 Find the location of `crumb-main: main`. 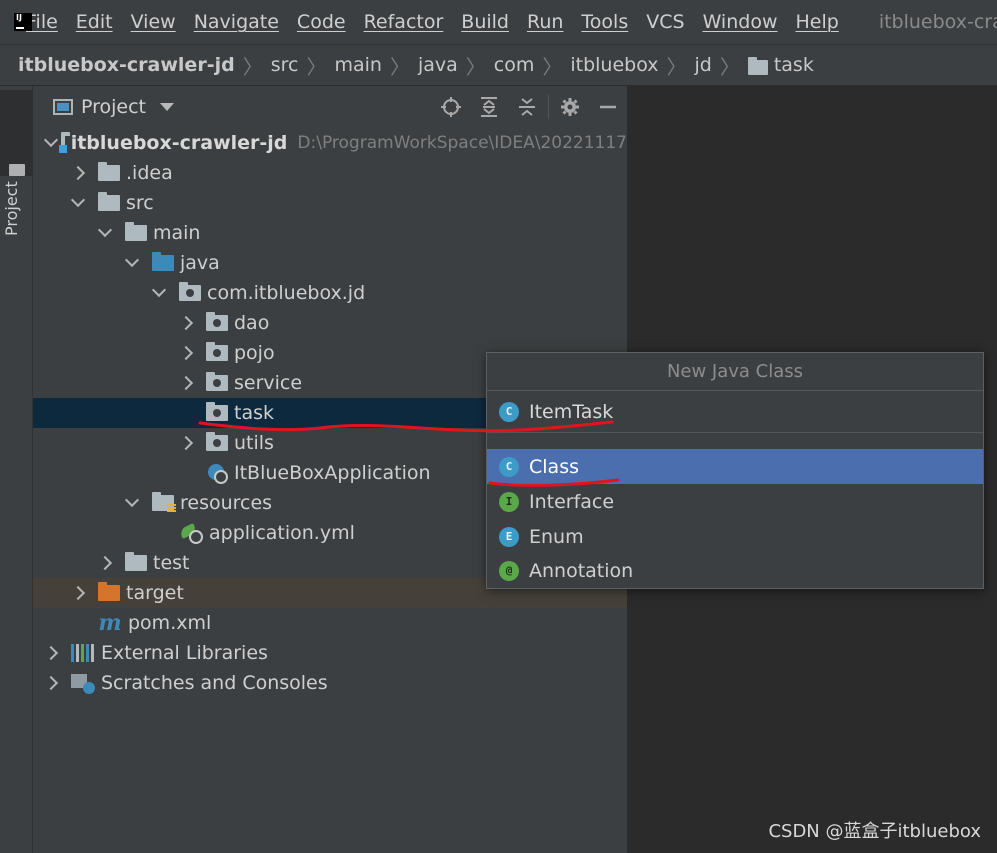

crumb-main: main is located at coordinates (357, 65).